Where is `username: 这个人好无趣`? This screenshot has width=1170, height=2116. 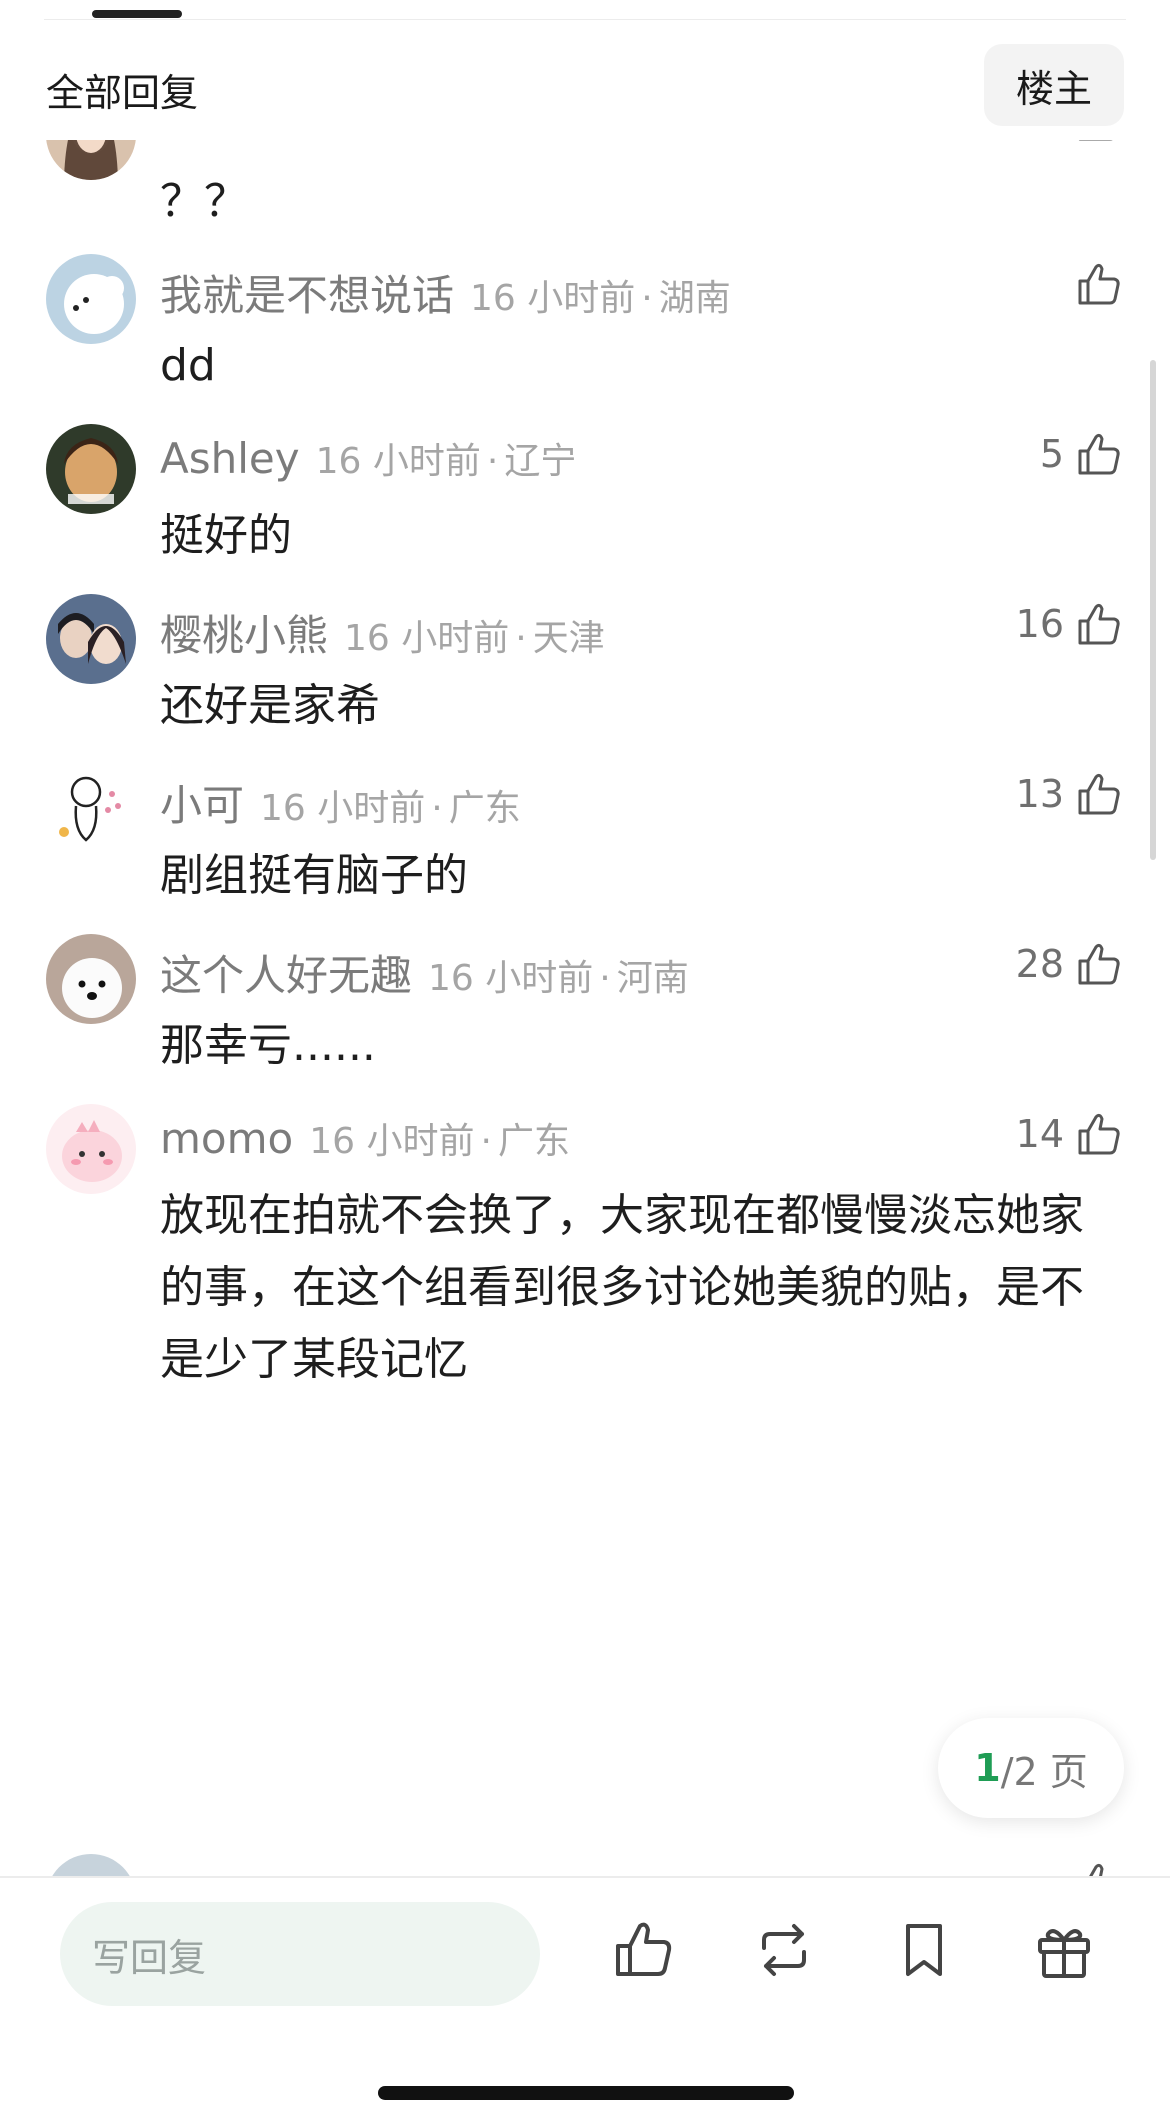
username: 这个人好无趣 is located at coordinates (286, 972).